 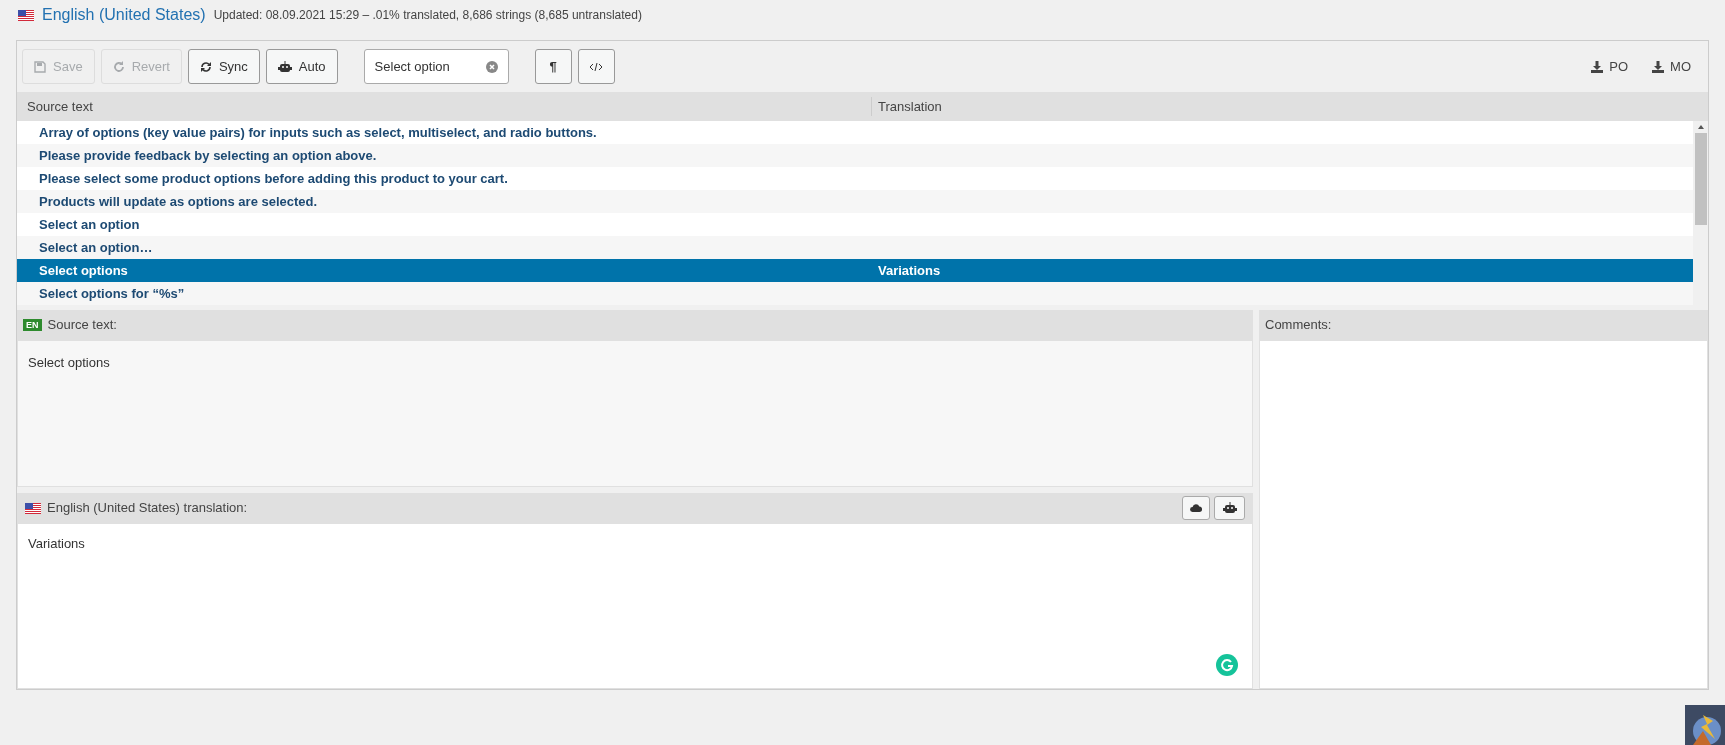 What do you see at coordinates (82, 325) in the screenshot?
I see `panel-title: Source text:` at bounding box center [82, 325].